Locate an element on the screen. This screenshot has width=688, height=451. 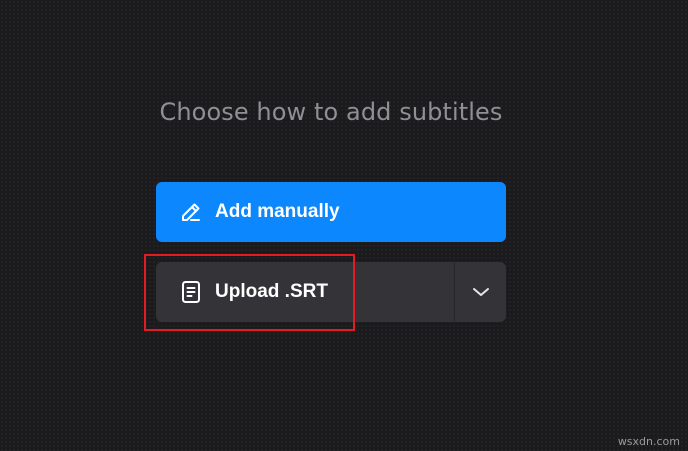
watermark: wsxdn.com is located at coordinates (648, 441).